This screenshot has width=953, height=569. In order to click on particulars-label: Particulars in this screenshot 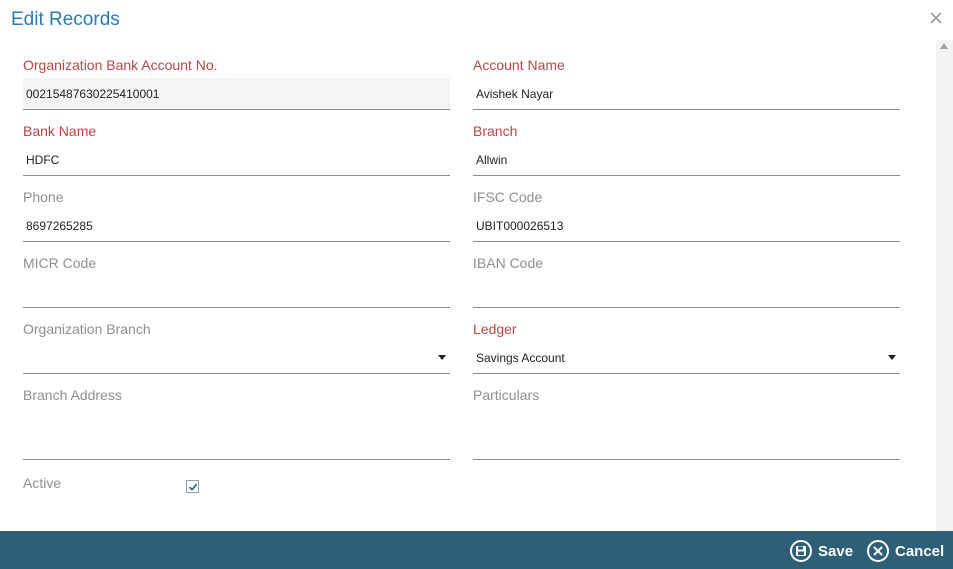, I will do `click(506, 395)`.